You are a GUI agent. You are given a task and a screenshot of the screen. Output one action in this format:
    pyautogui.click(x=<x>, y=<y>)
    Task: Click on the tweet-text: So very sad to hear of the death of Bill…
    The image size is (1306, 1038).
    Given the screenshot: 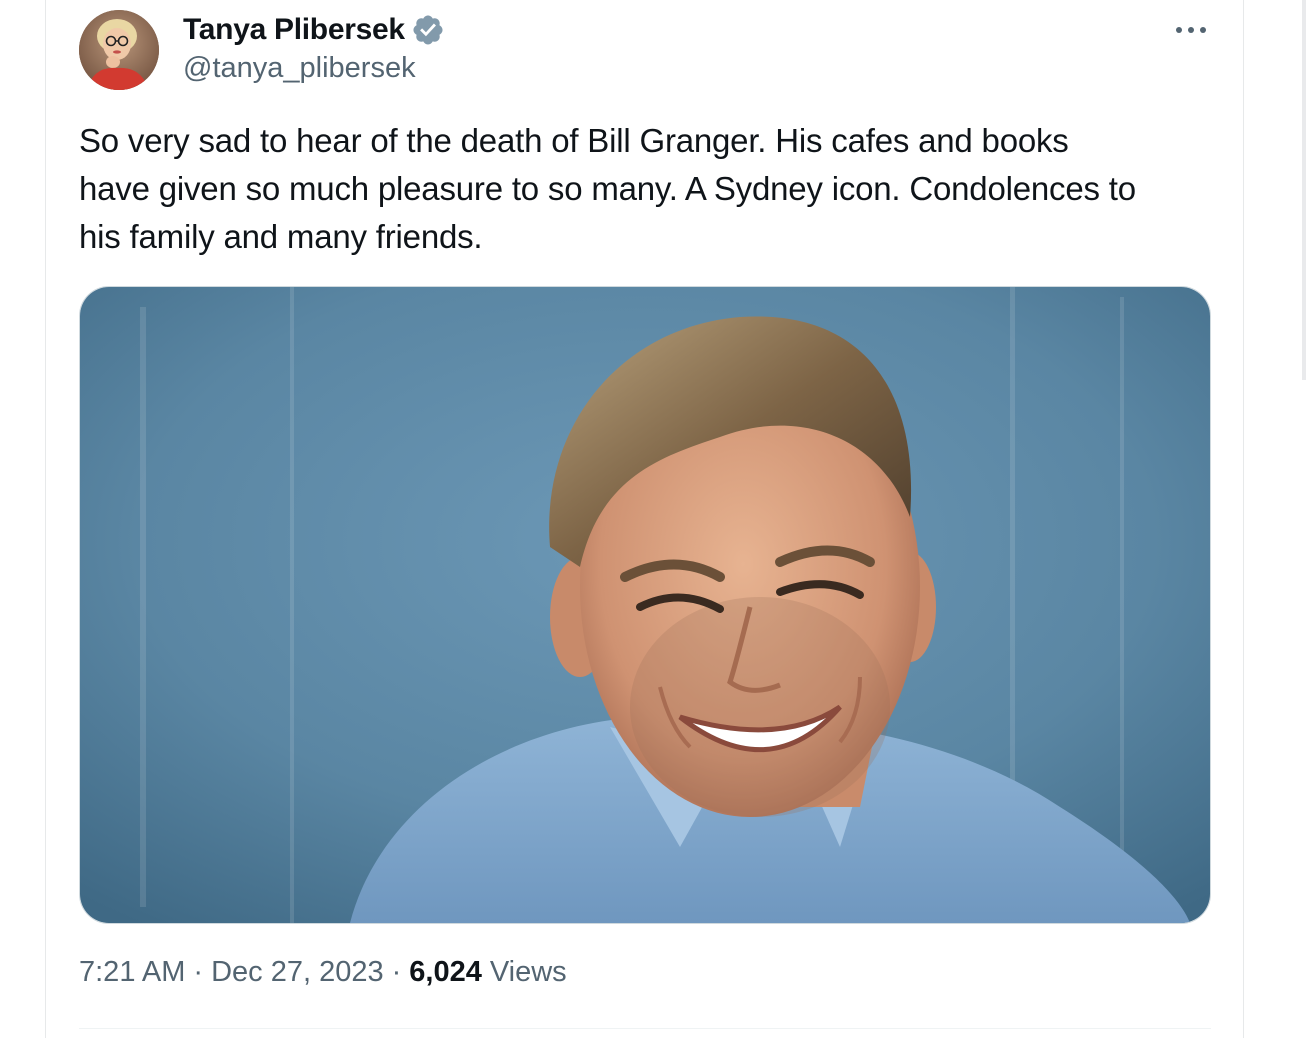 What is the action you would take?
    pyautogui.click(x=607, y=188)
    